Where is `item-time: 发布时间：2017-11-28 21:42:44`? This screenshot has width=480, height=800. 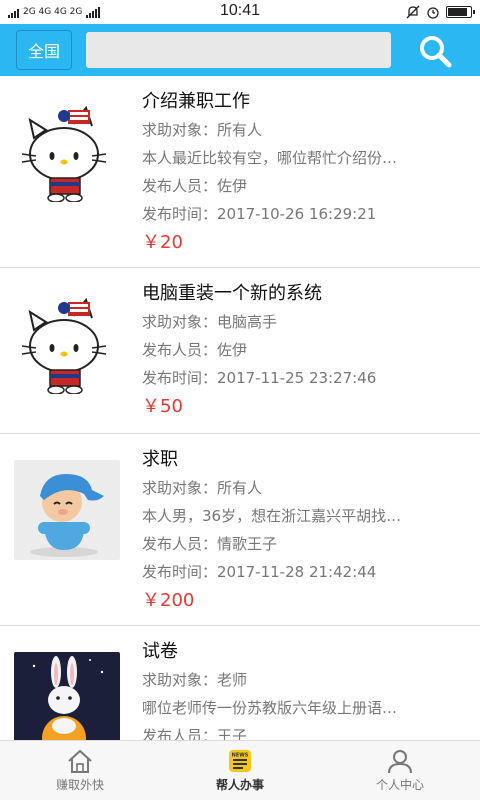
item-time: 发布时间：2017-11-28 21:42:44 is located at coordinates (259, 572).